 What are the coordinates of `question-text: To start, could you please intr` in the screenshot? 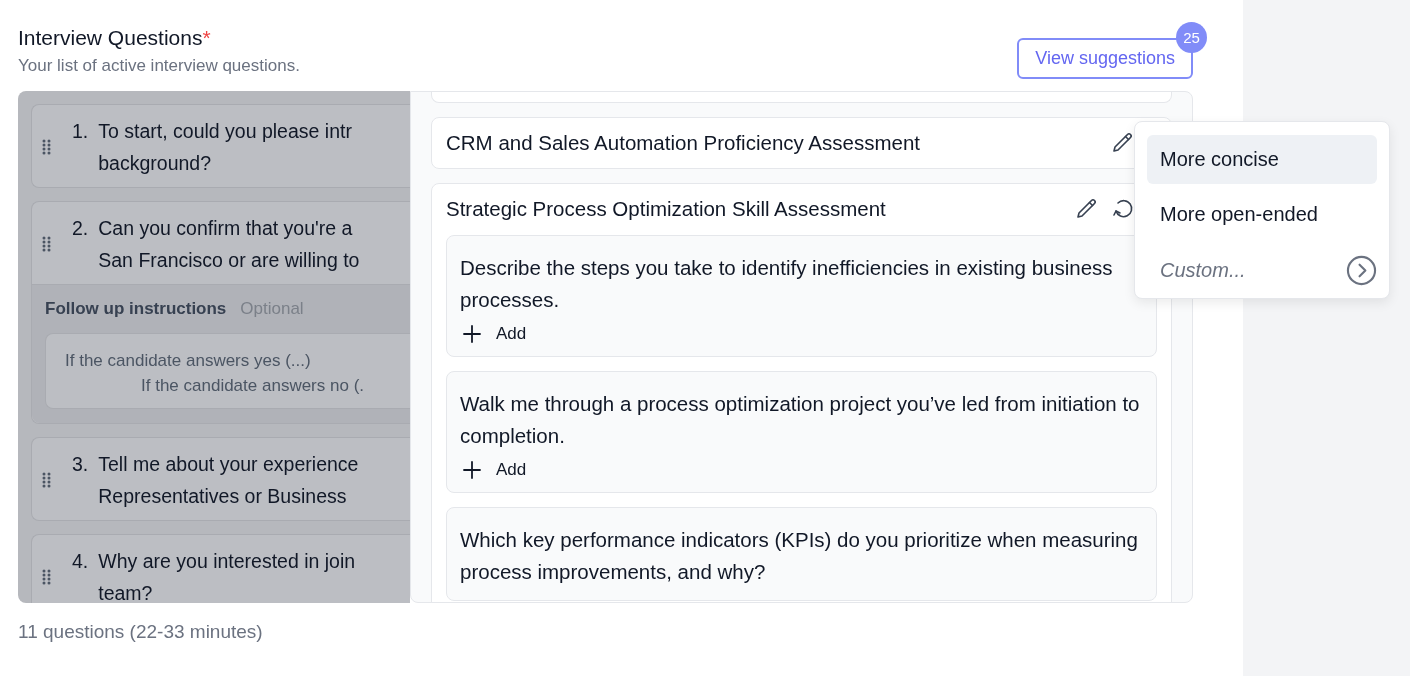 It's located at (225, 131).